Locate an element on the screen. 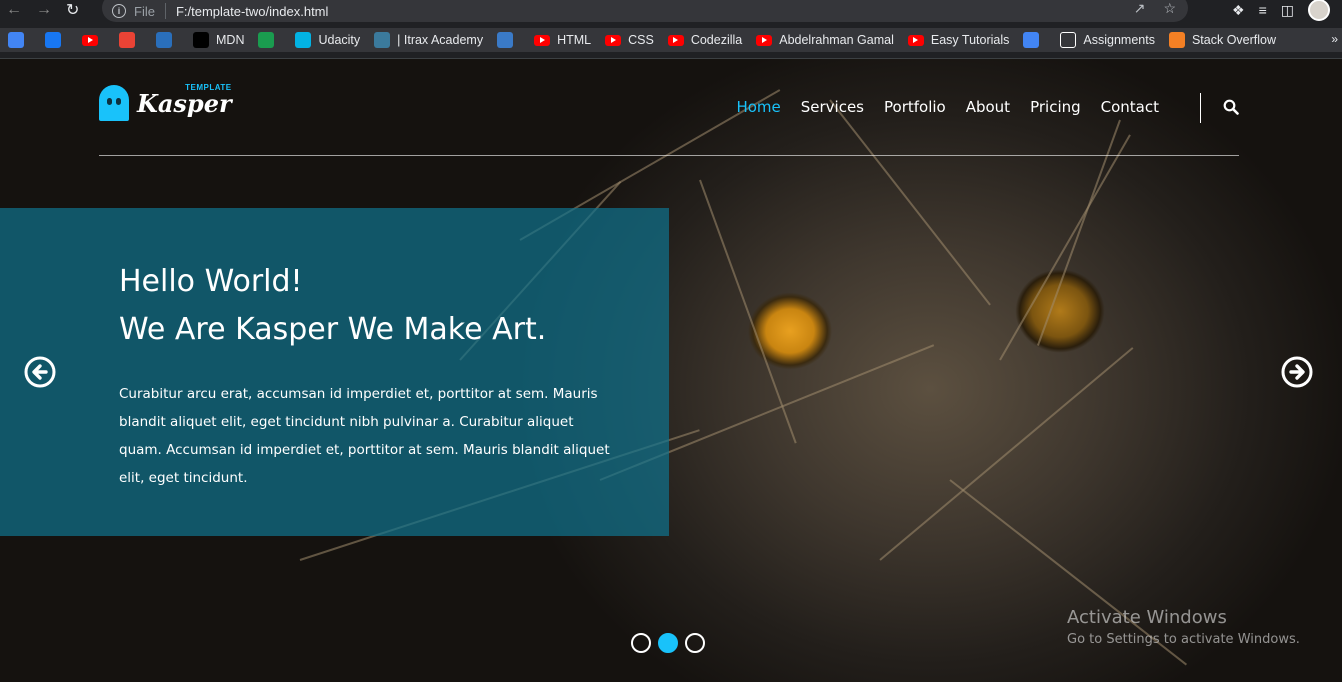 Image resolution: width=1342 pixels, height=682 pixels. nav-divider is located at coordinates (1200, 108).